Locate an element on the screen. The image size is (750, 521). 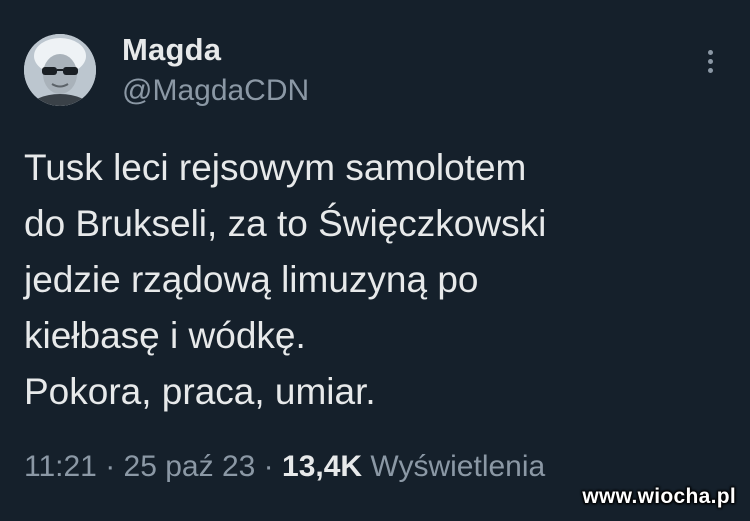
avatar is located at coordinates (60, 70).